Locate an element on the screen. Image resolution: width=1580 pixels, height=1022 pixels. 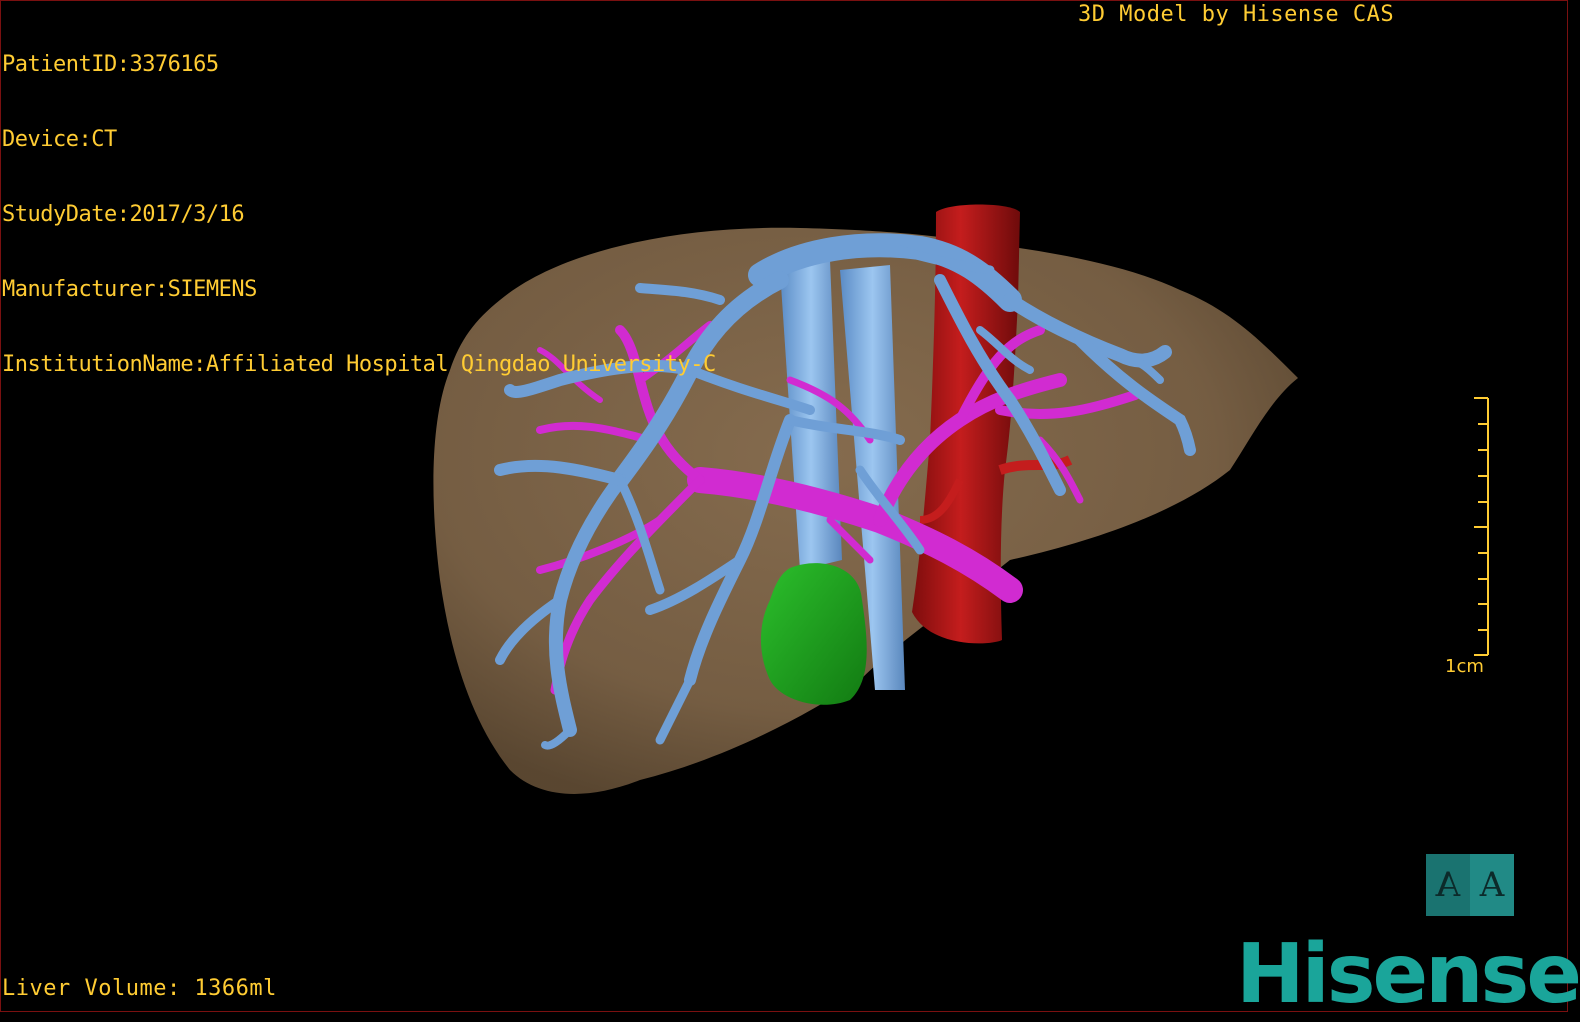
scale-bar is located at coordinates (1481, 526).